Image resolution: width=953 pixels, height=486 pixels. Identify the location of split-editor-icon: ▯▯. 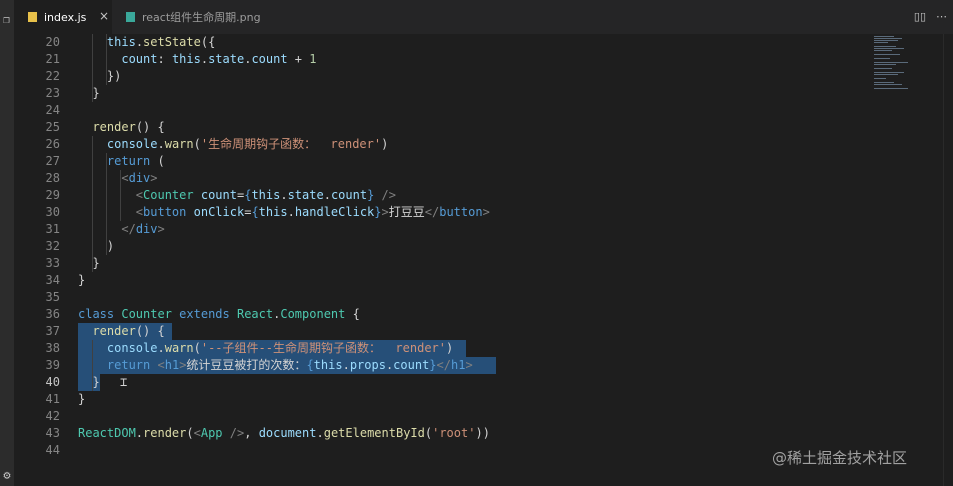
(920, 16).